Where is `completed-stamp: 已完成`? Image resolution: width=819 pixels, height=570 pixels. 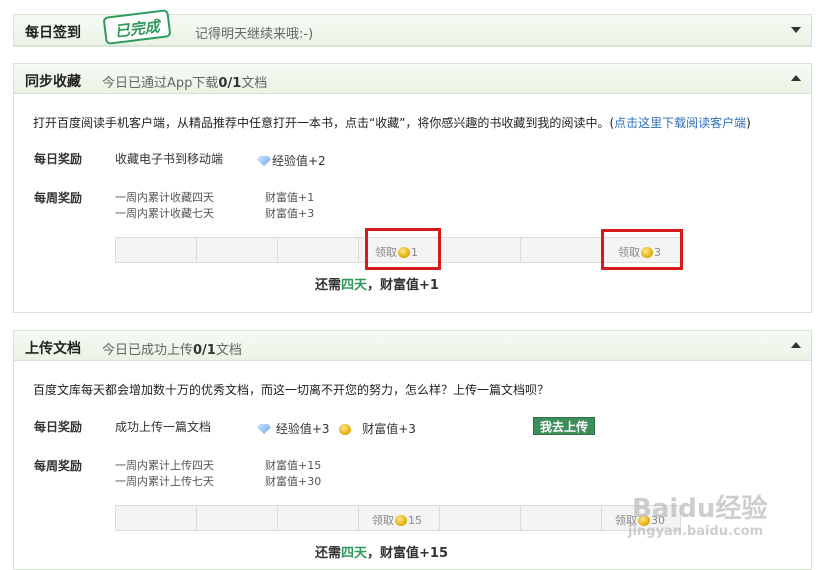
completed-stamp: 已完成 is located at coordinates (137, 27).